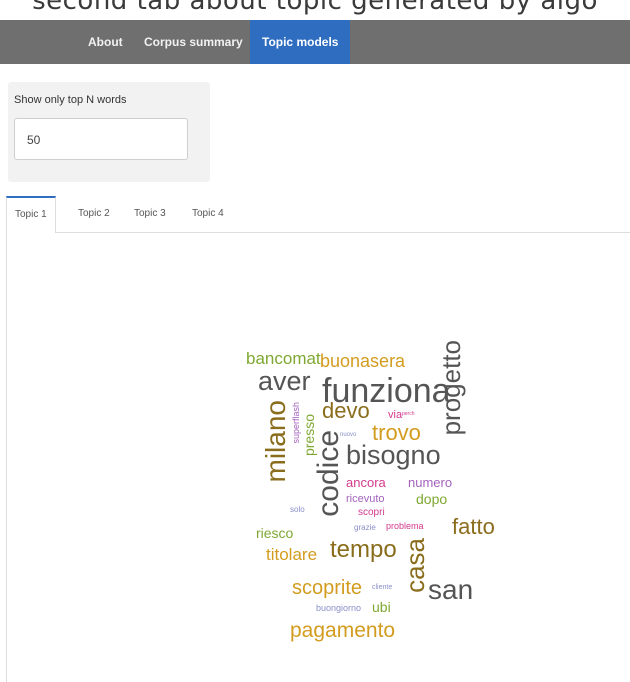 This screenshot has width=630, height=682. I want to click on word-aver: aver, so click(284, 381).